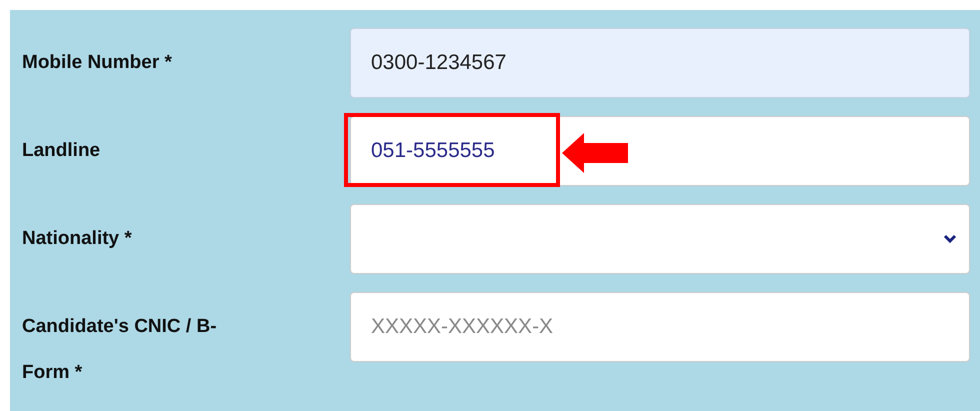 The height and width of the screenshot is (411, 980). Describe the element at coordinates (660, 151) in the screenshot. I see `text-field: 051-5555555` at that location.